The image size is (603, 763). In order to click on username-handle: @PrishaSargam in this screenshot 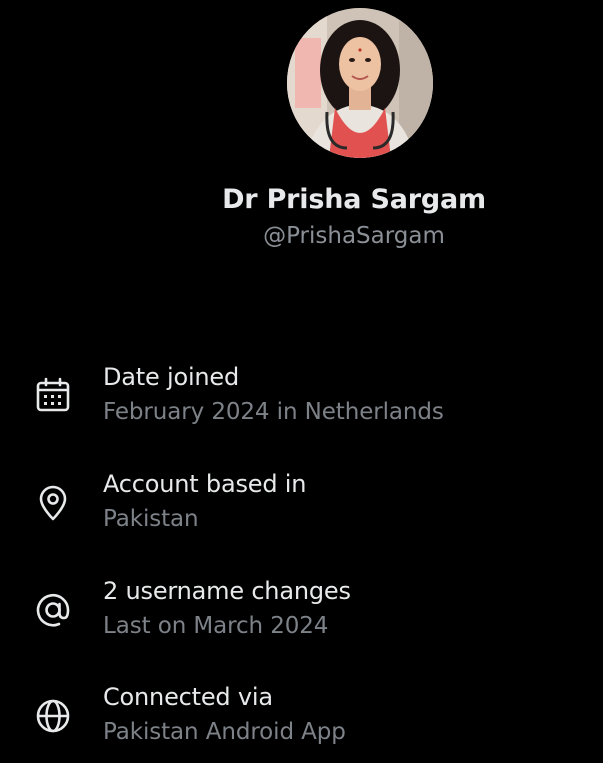, I will do `click(354, 236)`.